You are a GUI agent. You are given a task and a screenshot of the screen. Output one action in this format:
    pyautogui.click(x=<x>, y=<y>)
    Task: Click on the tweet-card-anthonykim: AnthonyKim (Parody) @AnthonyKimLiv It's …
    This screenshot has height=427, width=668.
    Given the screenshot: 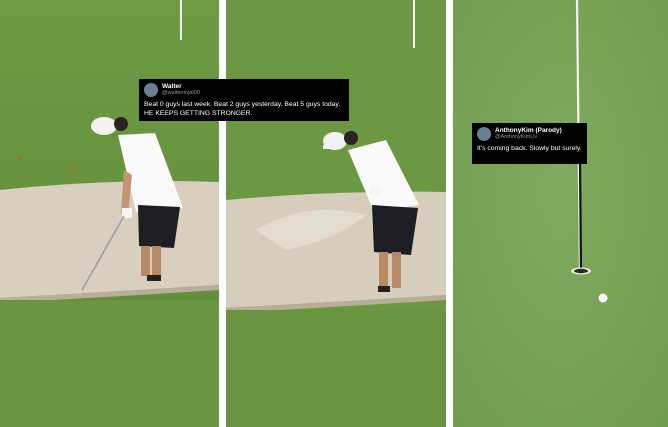 What is the action you would take?
    pyautogui.click(x=529, y=143)
    